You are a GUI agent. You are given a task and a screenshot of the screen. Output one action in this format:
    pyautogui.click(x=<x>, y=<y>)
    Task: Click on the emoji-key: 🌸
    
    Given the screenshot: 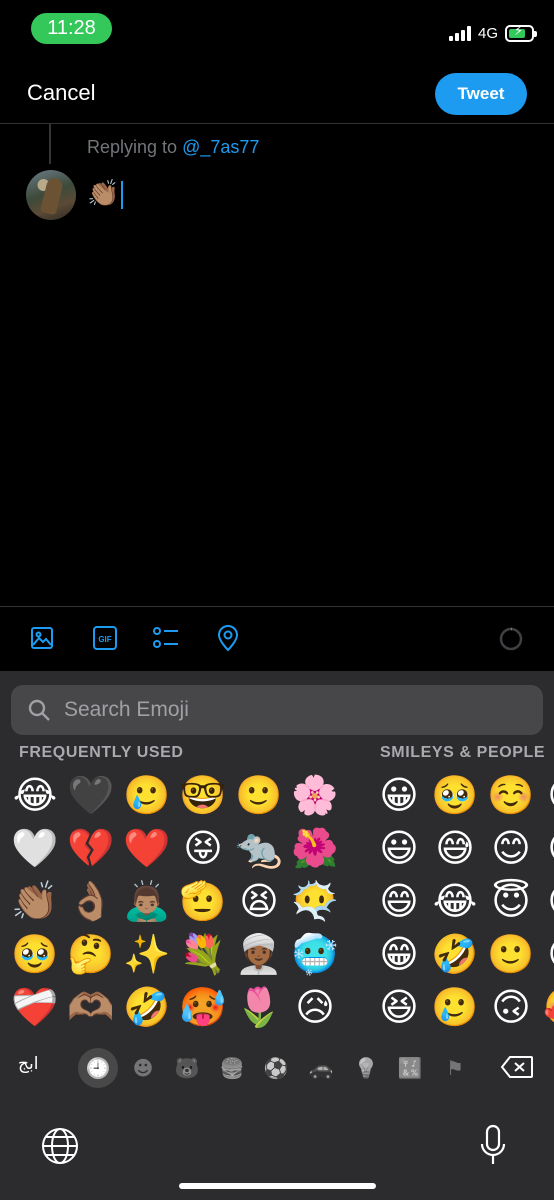 What is the action you would take?
    pyautogui.click(x=315, y=795)
    